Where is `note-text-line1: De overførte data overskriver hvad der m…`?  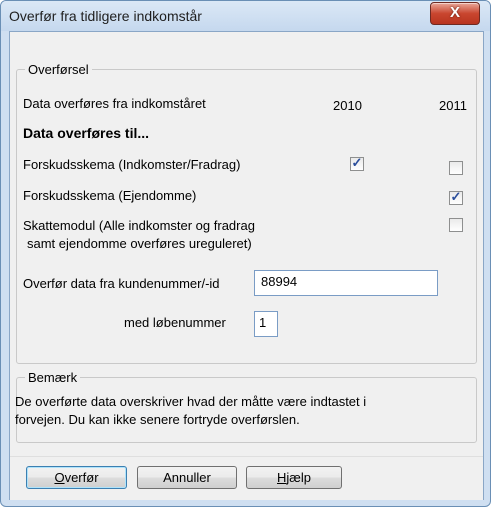 note-text-line1: De overførte data overskriver hvad der m… is located at coordinates (191, 401).